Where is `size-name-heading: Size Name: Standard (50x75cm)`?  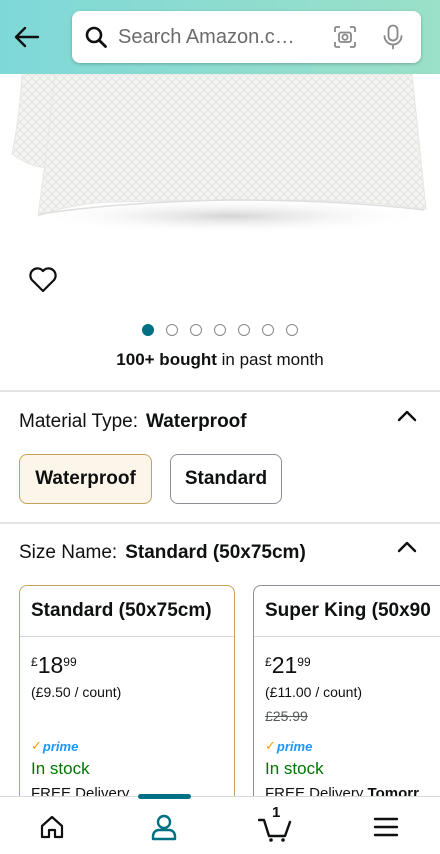 size-name-heading: Size Name: Standard (50x75cm) is located at coordinates (162, 553).